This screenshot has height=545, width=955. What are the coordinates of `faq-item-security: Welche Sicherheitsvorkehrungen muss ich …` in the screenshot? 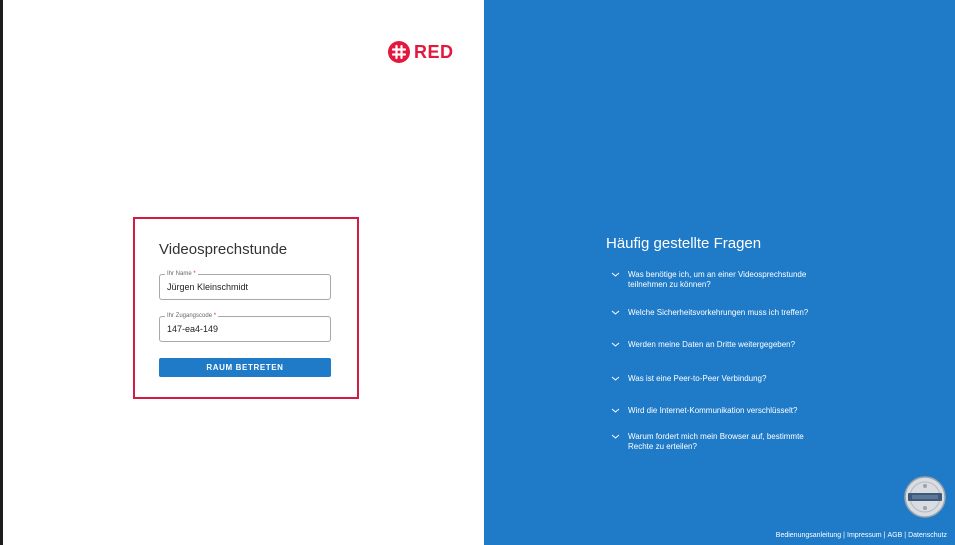 It's located at (709, 313).